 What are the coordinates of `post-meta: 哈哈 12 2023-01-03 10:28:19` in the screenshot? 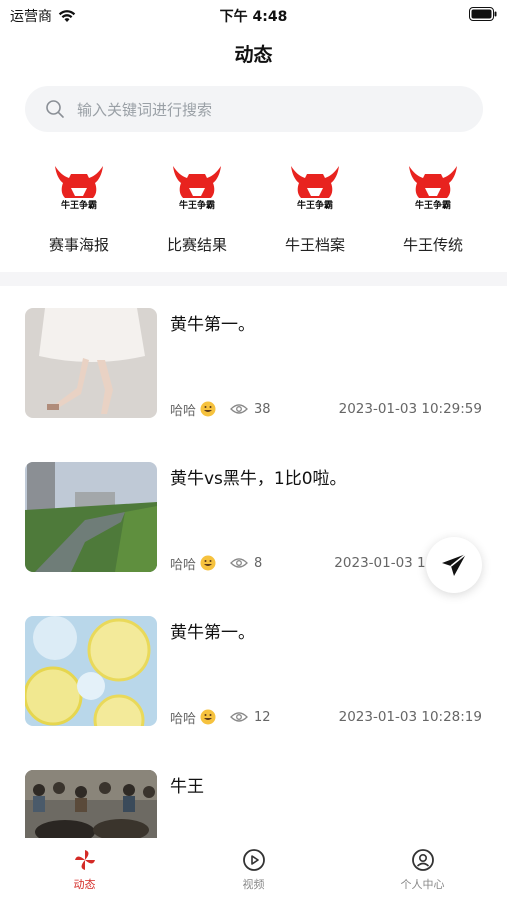 It's located at (326, 717).